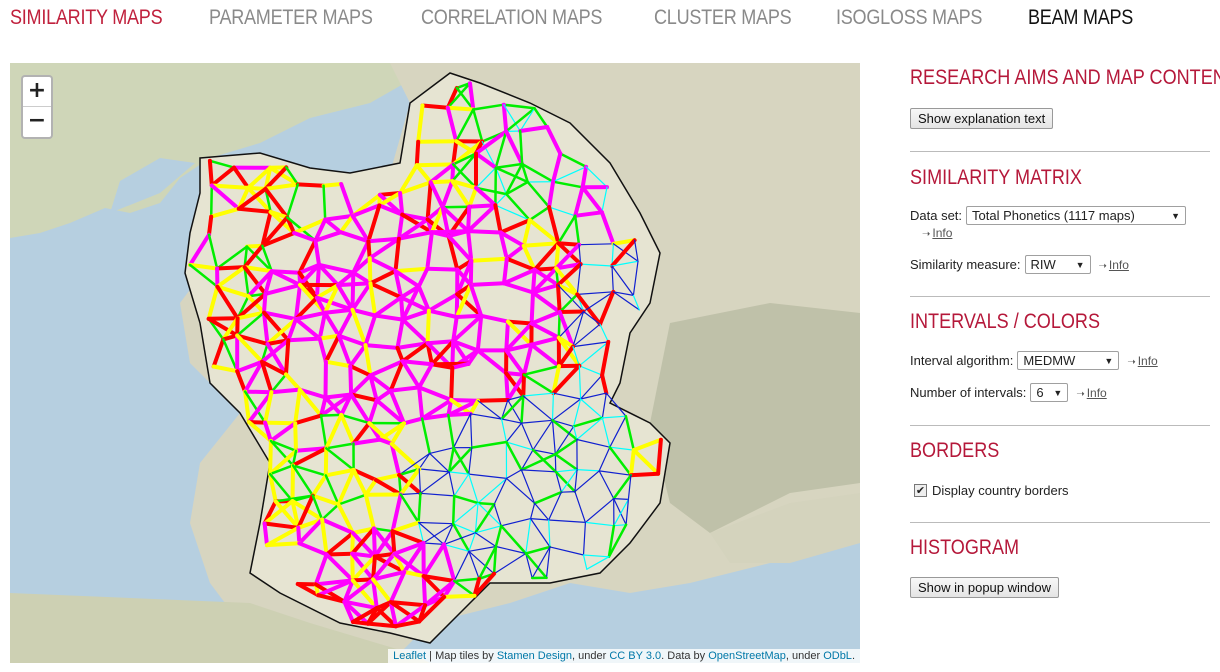 The height and width of the screenshot is (672, 1220). I want to click on attribution-text-4: , under, so click(804, 656).